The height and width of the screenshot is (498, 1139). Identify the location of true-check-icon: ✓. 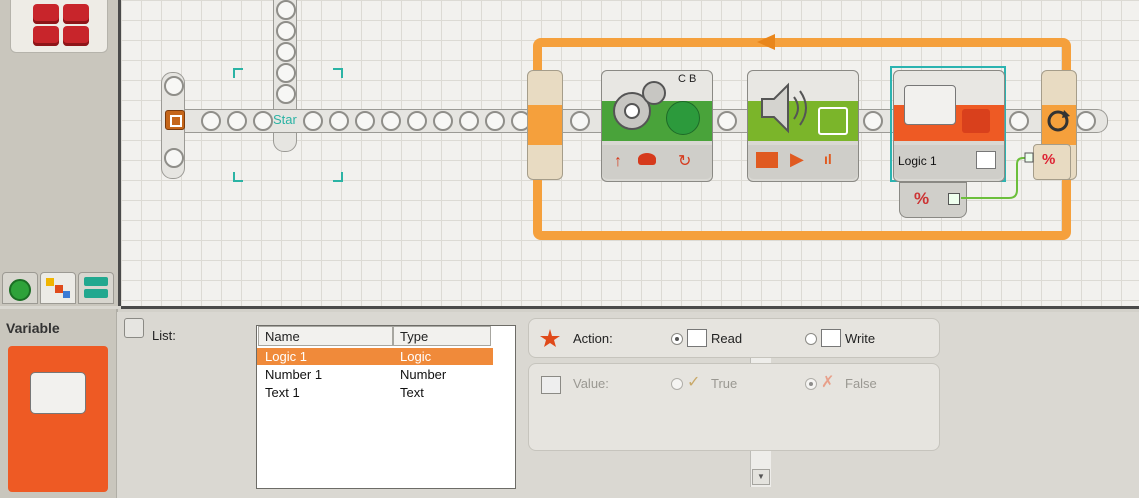
(694, 382).